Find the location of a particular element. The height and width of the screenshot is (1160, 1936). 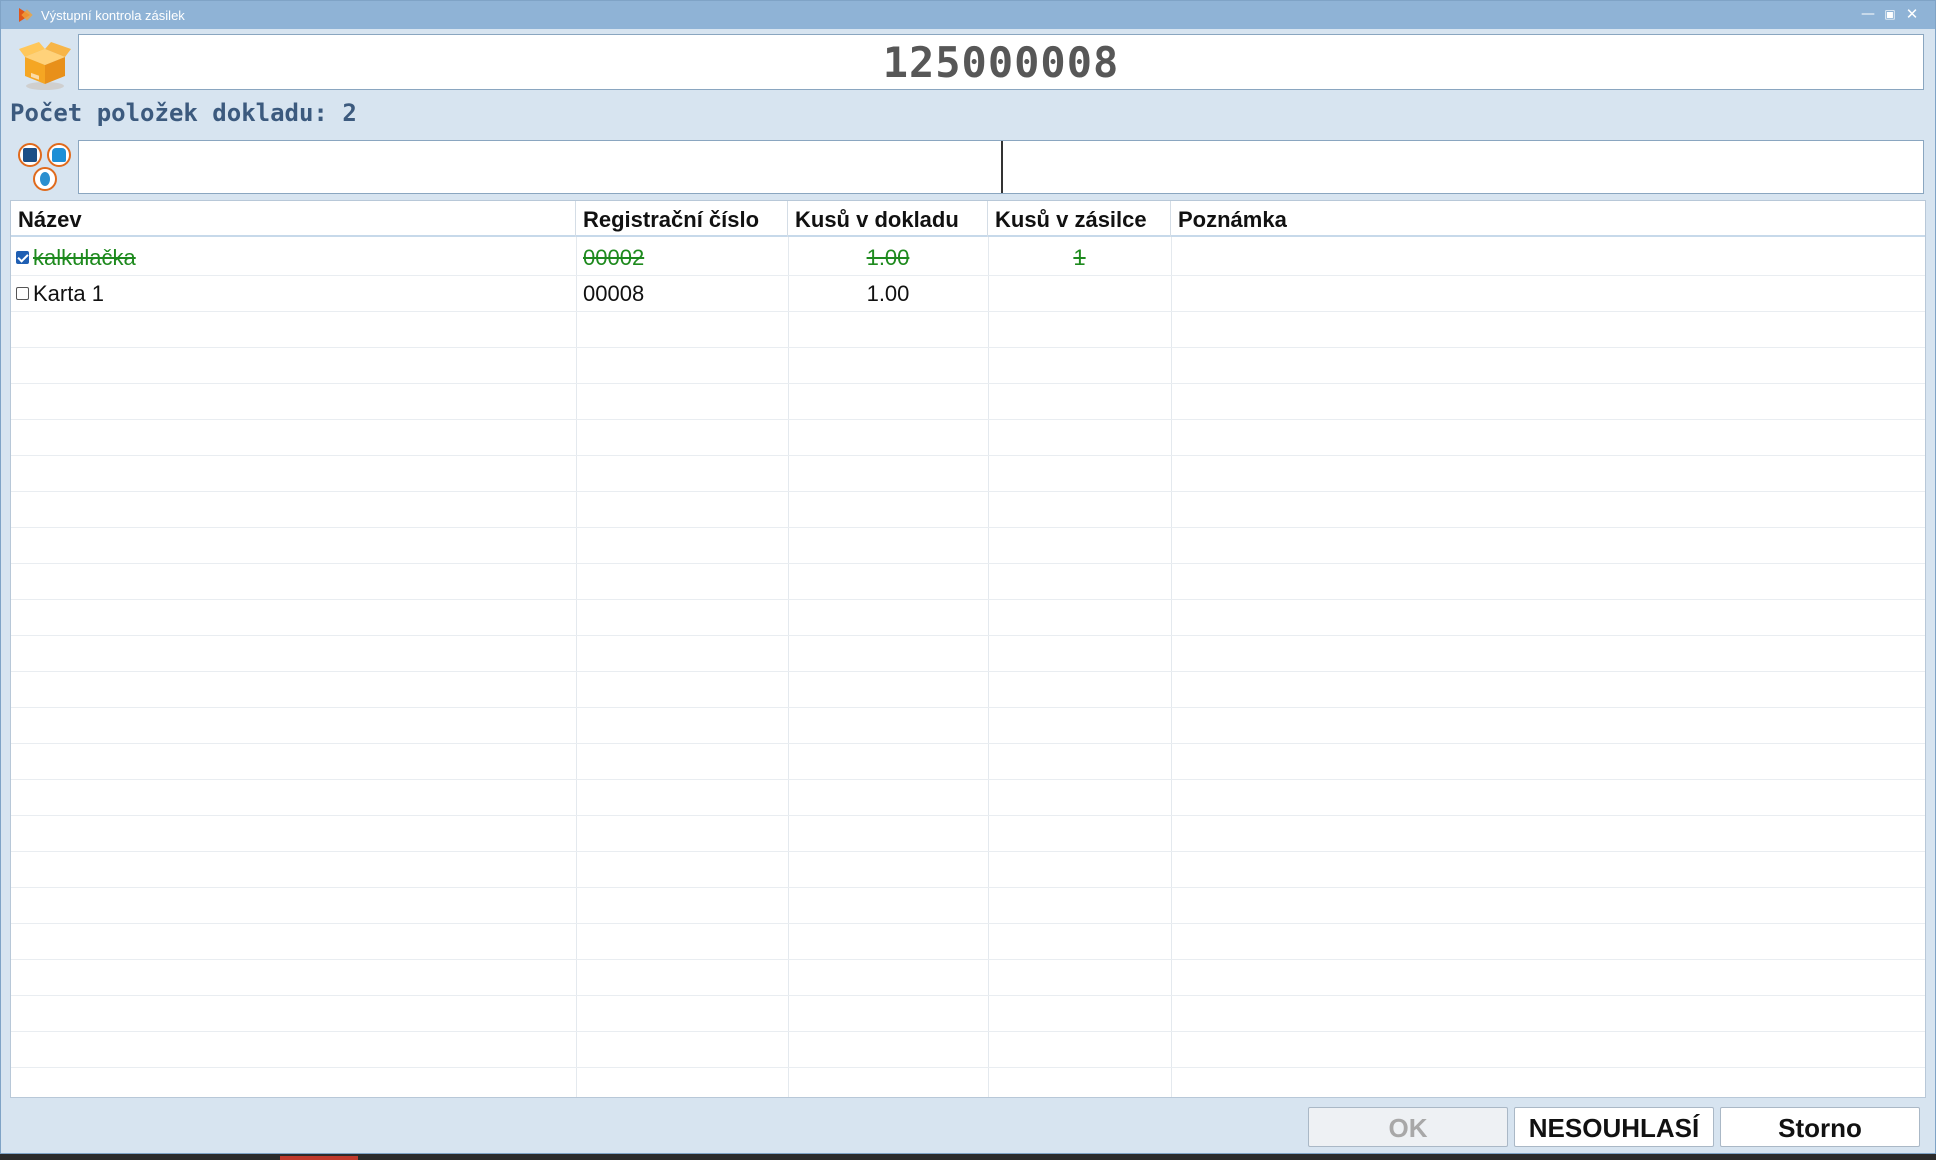

cell-reg-number: 00002 is located at coordinates (614, 257).